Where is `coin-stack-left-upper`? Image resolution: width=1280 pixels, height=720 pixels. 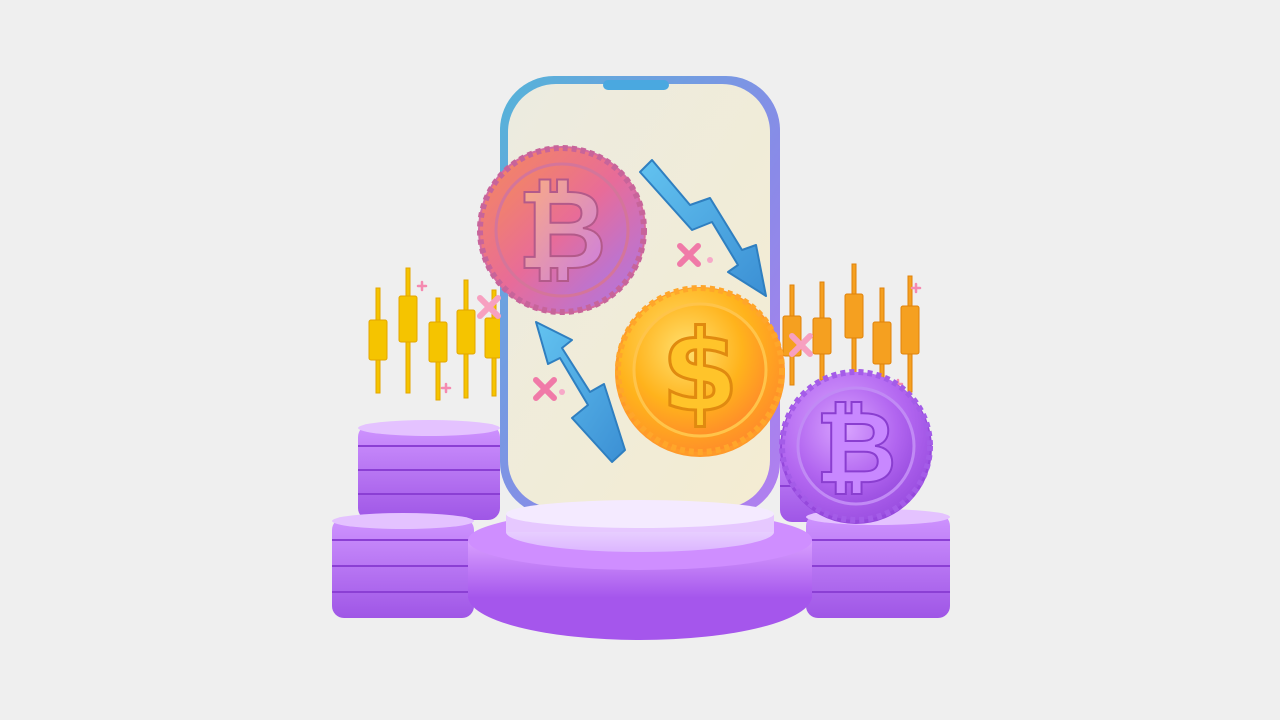
coin-stack-left-upper is located at coordinates (429, 470).